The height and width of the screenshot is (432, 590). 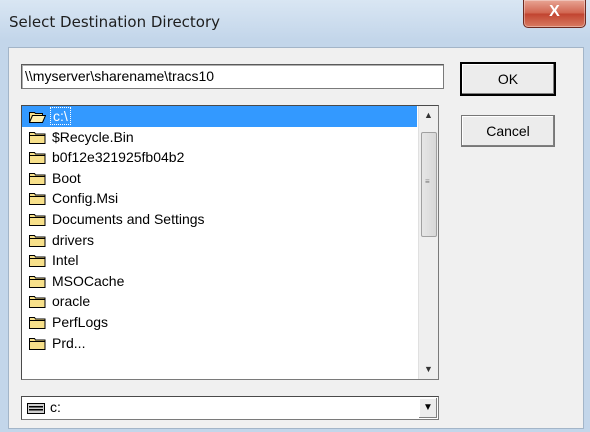 What do you see at coordinates (66, 177) in the screenshot?
I see `folder-list-item-label: Boot` at bounding box center [66, 177].